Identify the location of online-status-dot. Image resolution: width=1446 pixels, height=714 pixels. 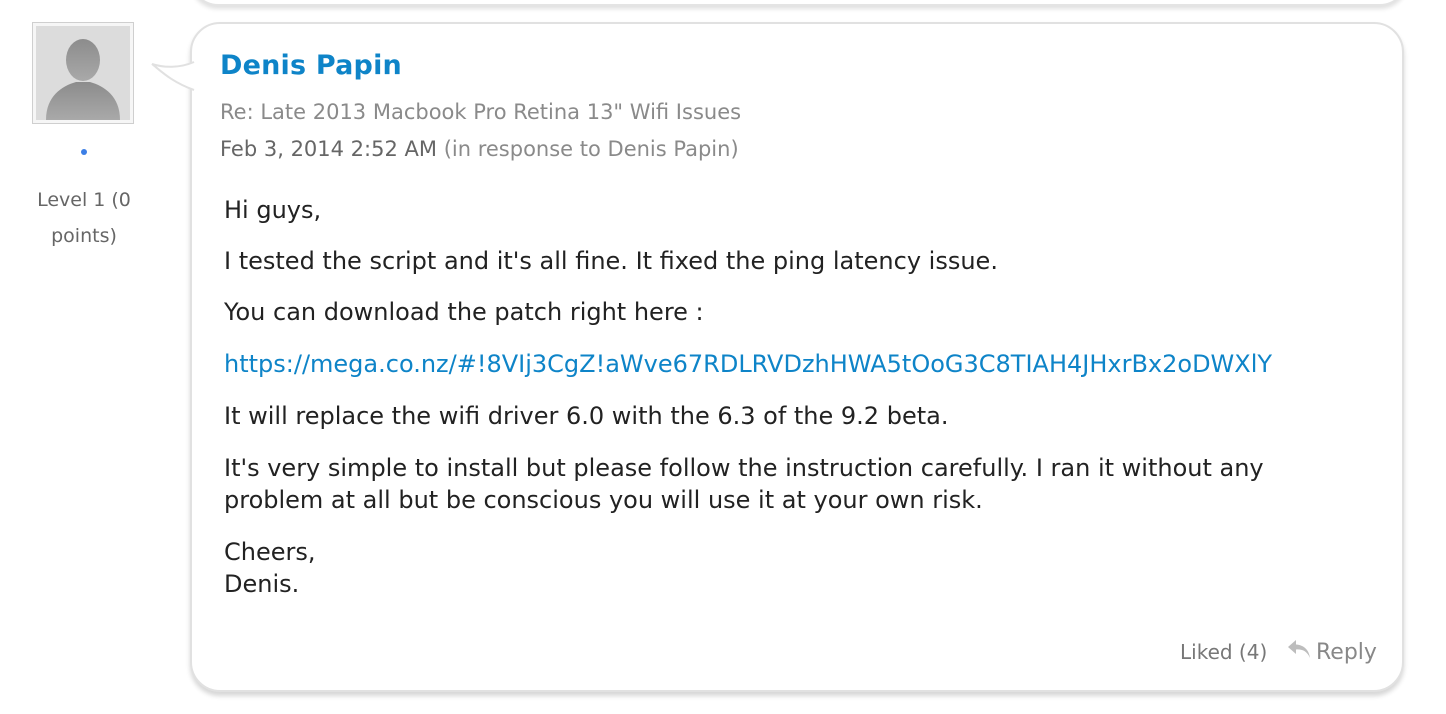
(84, 152).